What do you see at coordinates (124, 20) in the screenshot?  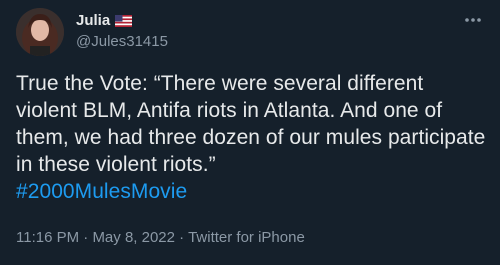 I see `us-flag-icon` at bounding box center [124, 20].